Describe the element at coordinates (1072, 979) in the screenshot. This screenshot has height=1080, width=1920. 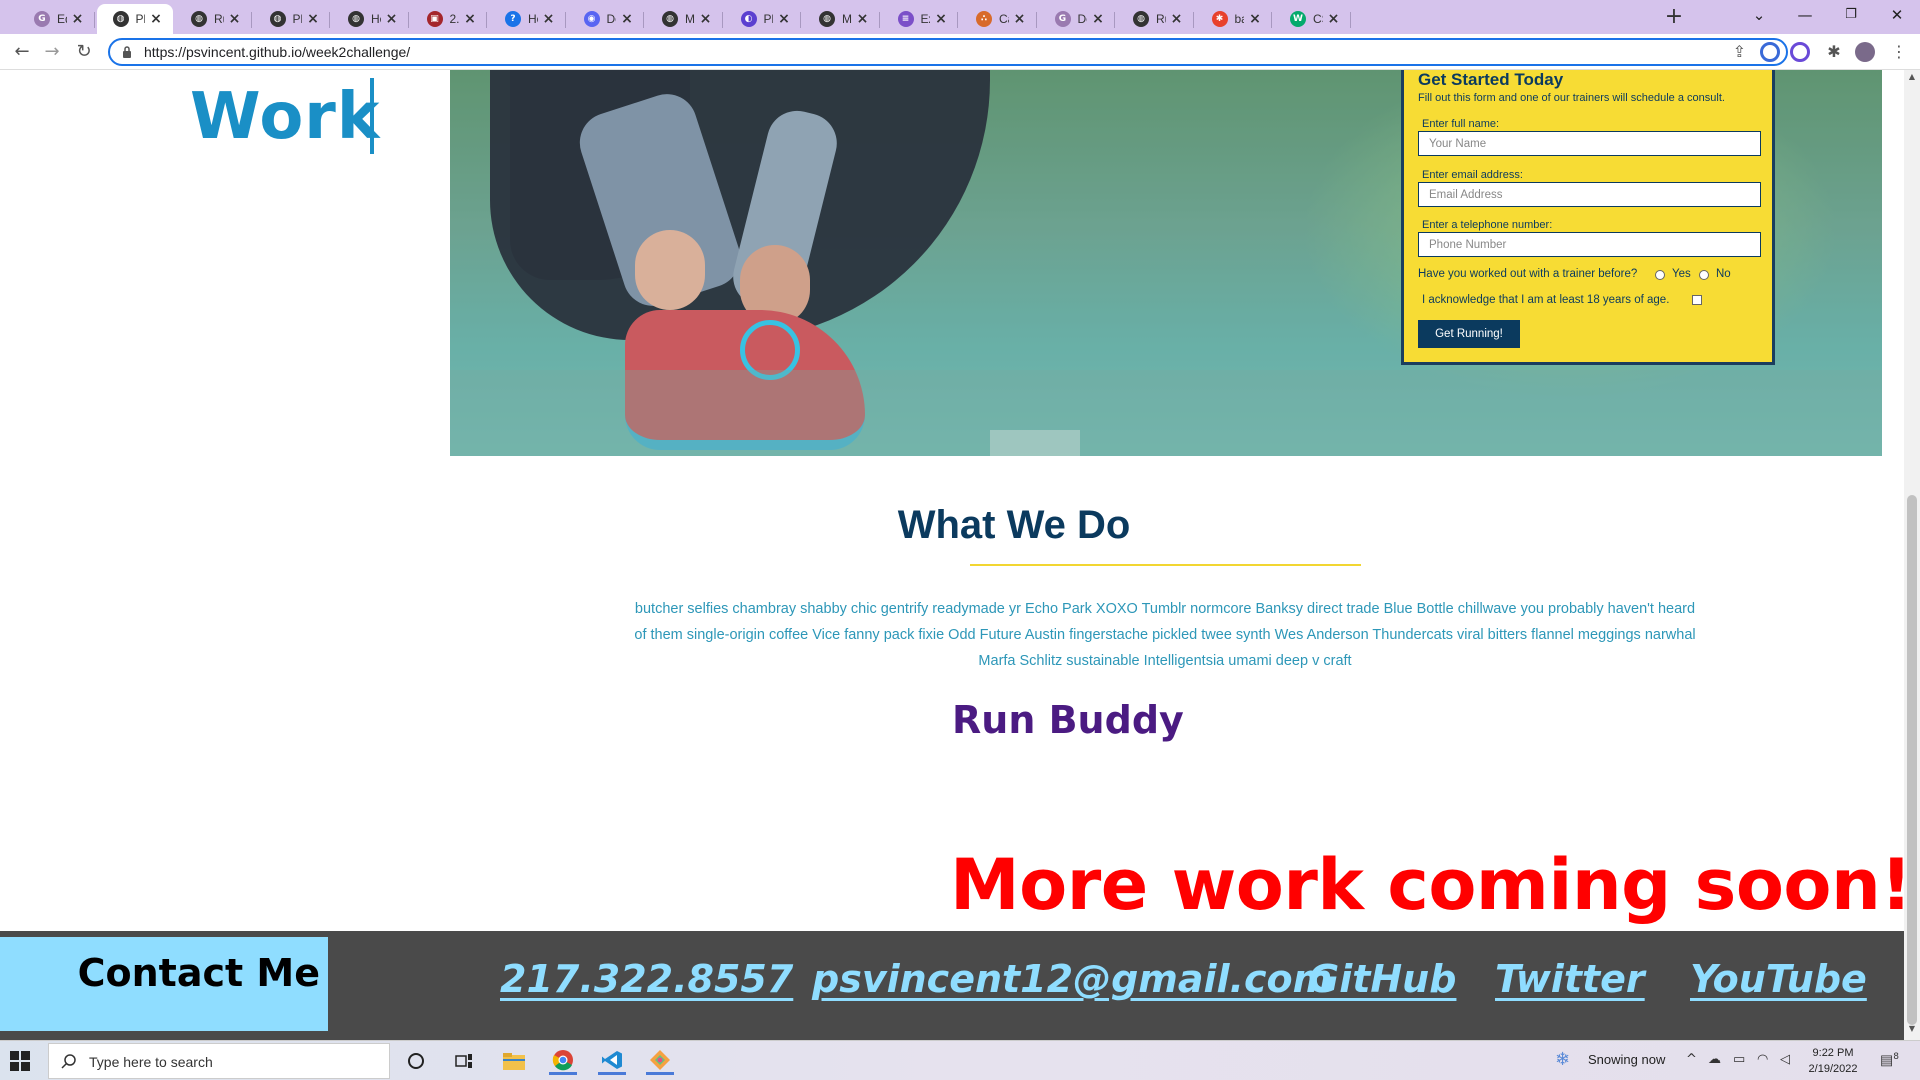
I see `email-link: psvincent12@gmail.com` at that location.